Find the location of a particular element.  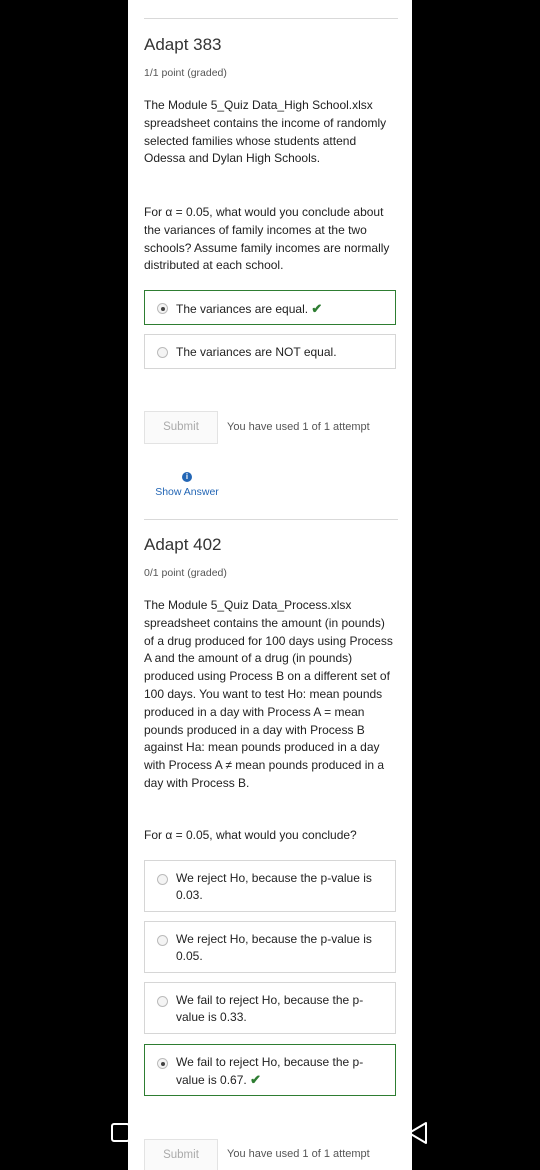

points-label: 1/1 point (graded) is located at coordinates (185, 73).